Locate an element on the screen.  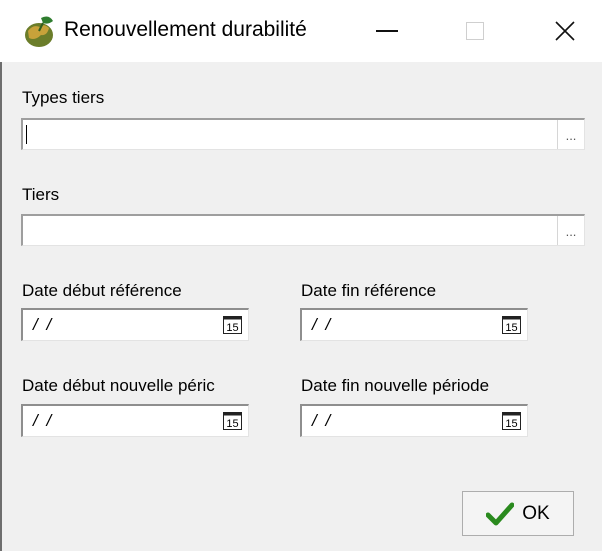
title-bar: Renouvellement durabilité is located at coordinates (301, 31).